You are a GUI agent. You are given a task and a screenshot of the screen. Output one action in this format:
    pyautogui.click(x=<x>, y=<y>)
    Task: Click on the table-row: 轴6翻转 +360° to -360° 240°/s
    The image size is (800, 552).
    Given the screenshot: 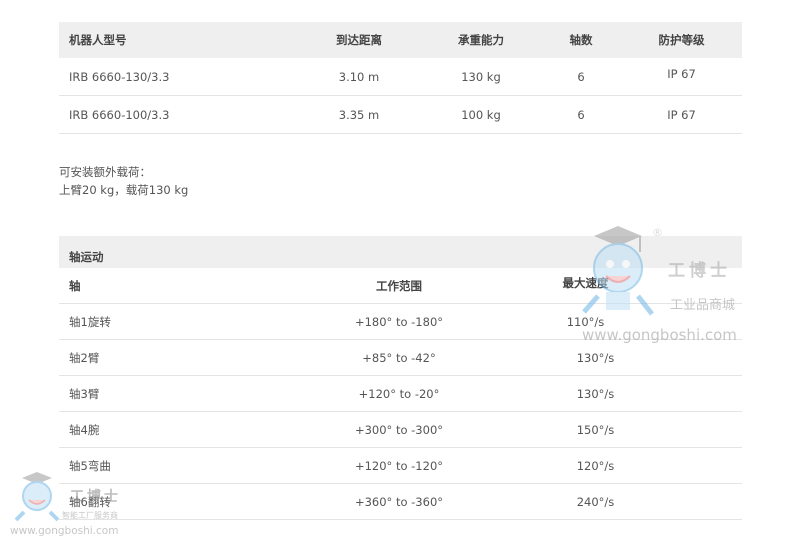 What is the action you would take?
    pyautogui.click(x=400, y=502)
    